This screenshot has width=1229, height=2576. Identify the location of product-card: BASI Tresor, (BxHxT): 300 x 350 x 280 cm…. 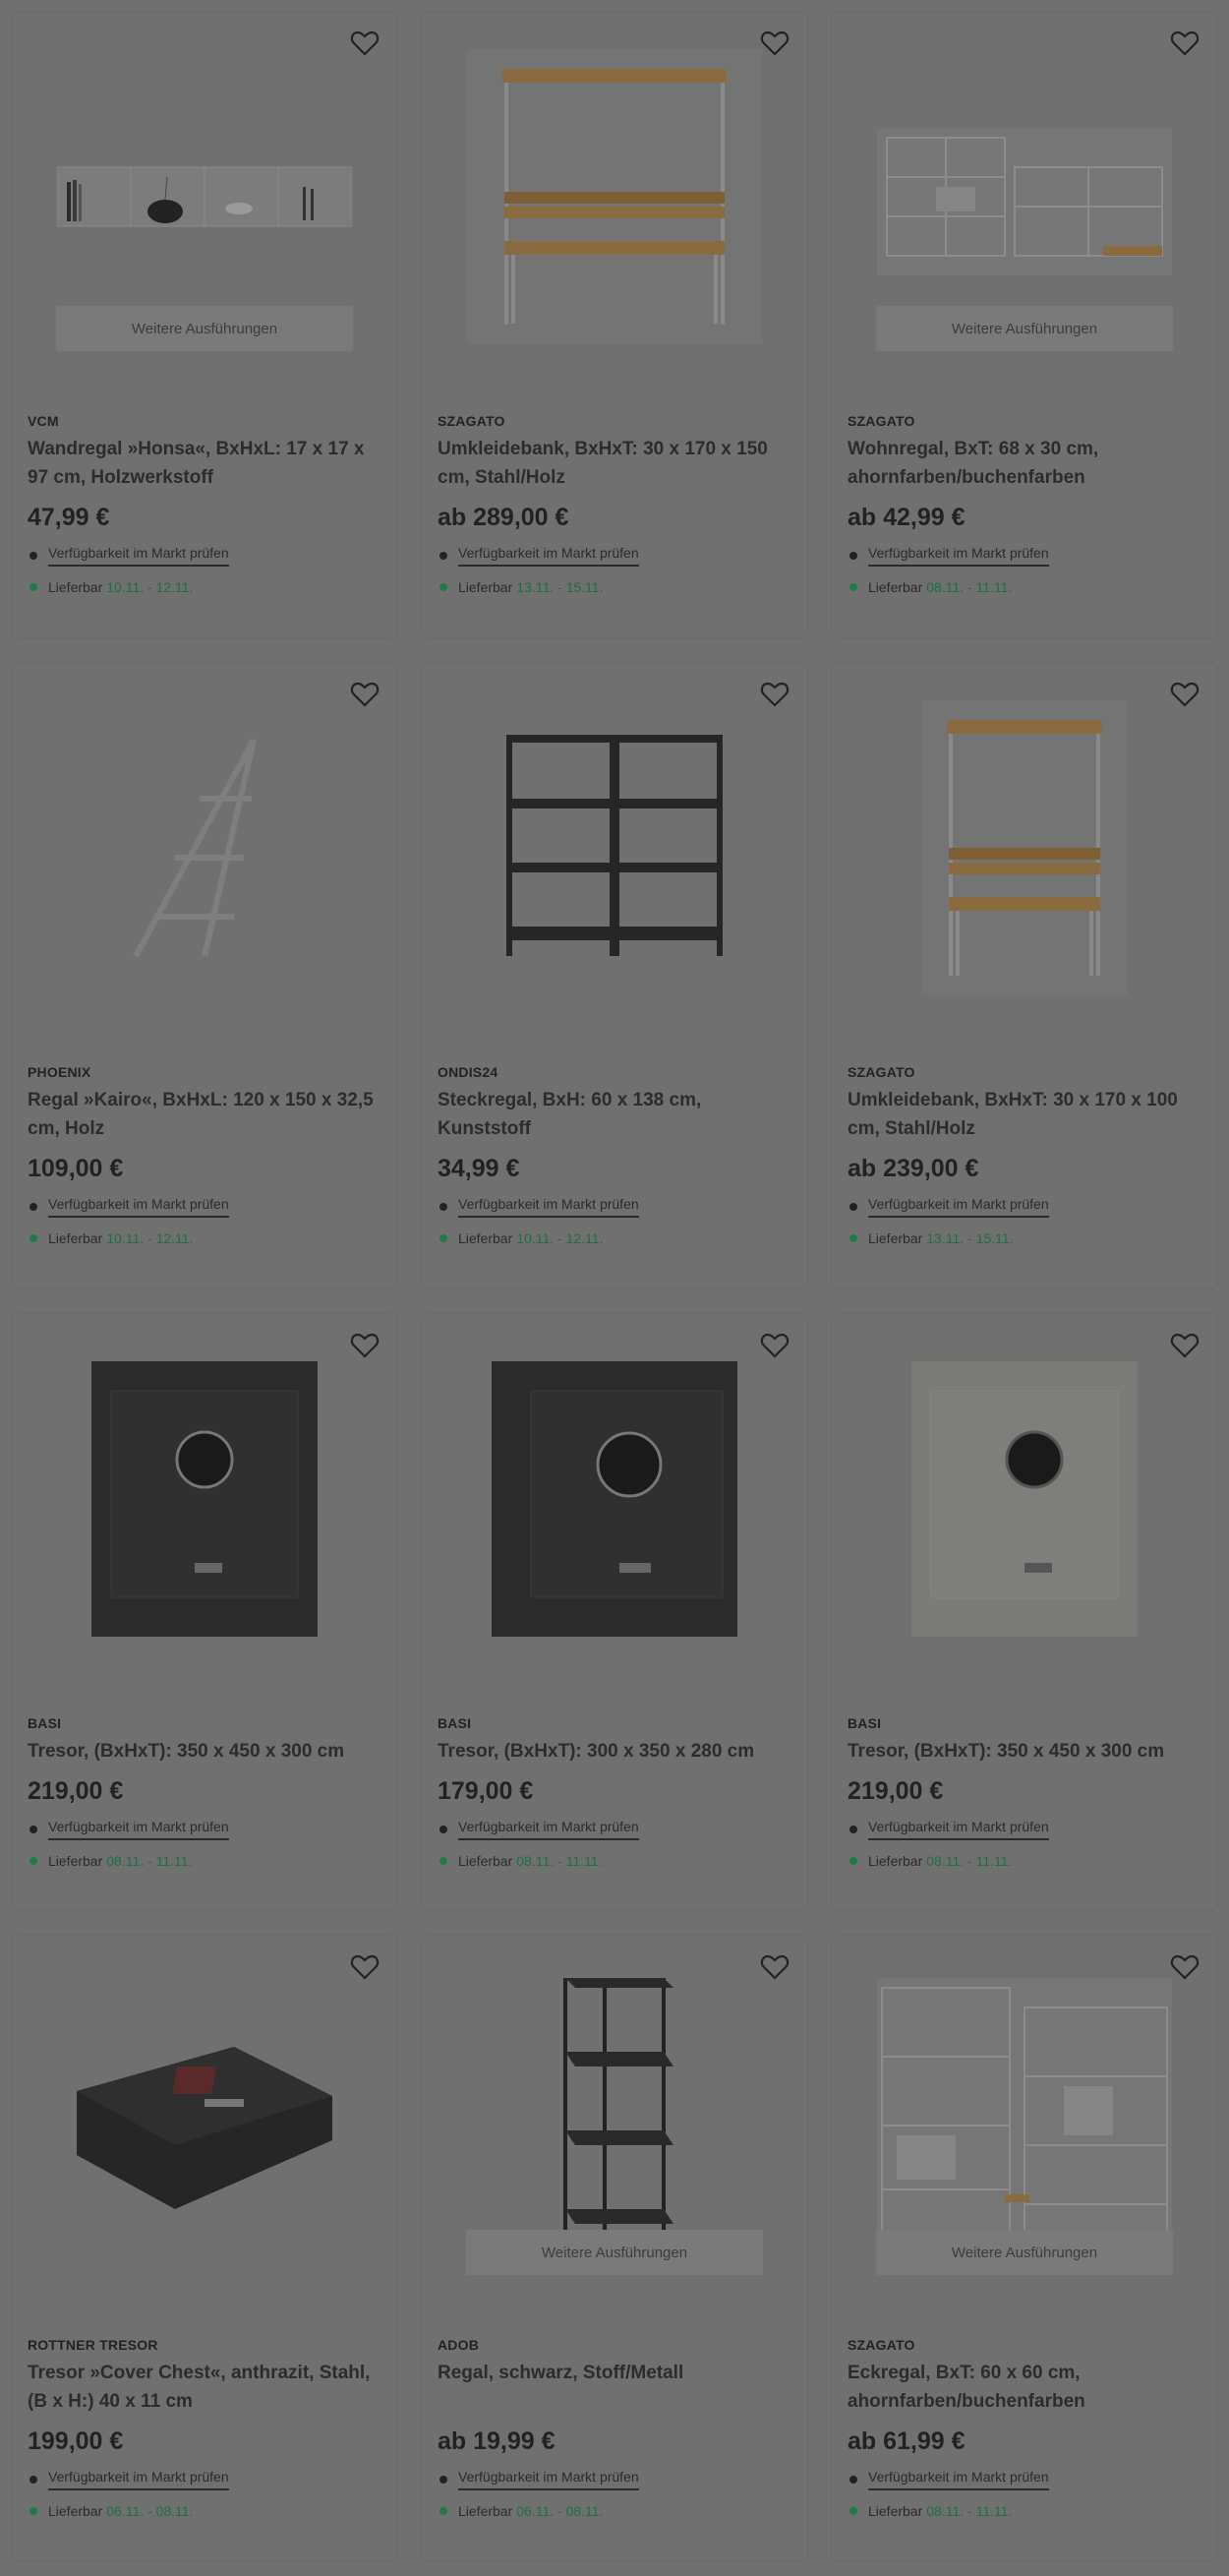
(614, 1612).